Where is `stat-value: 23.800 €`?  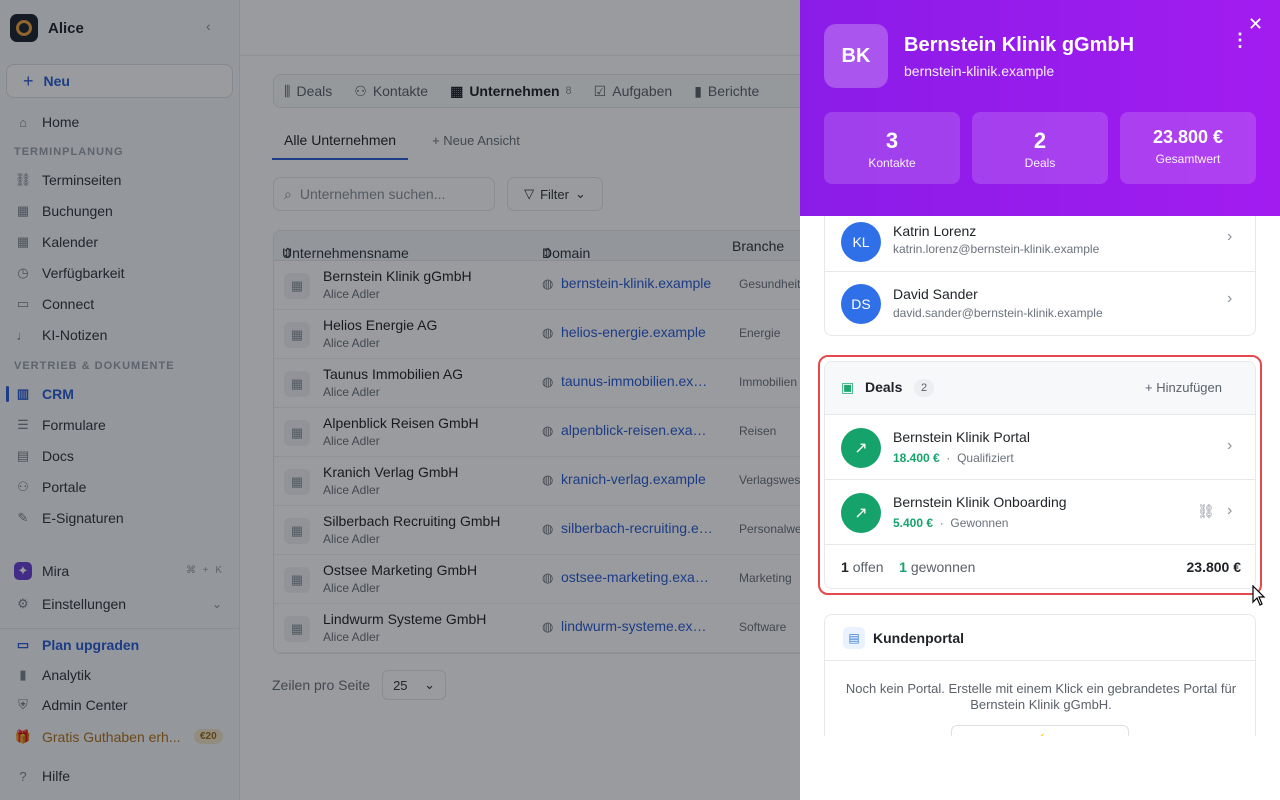
stat-value: 23.800 € is located at coordinates (1188, 137).